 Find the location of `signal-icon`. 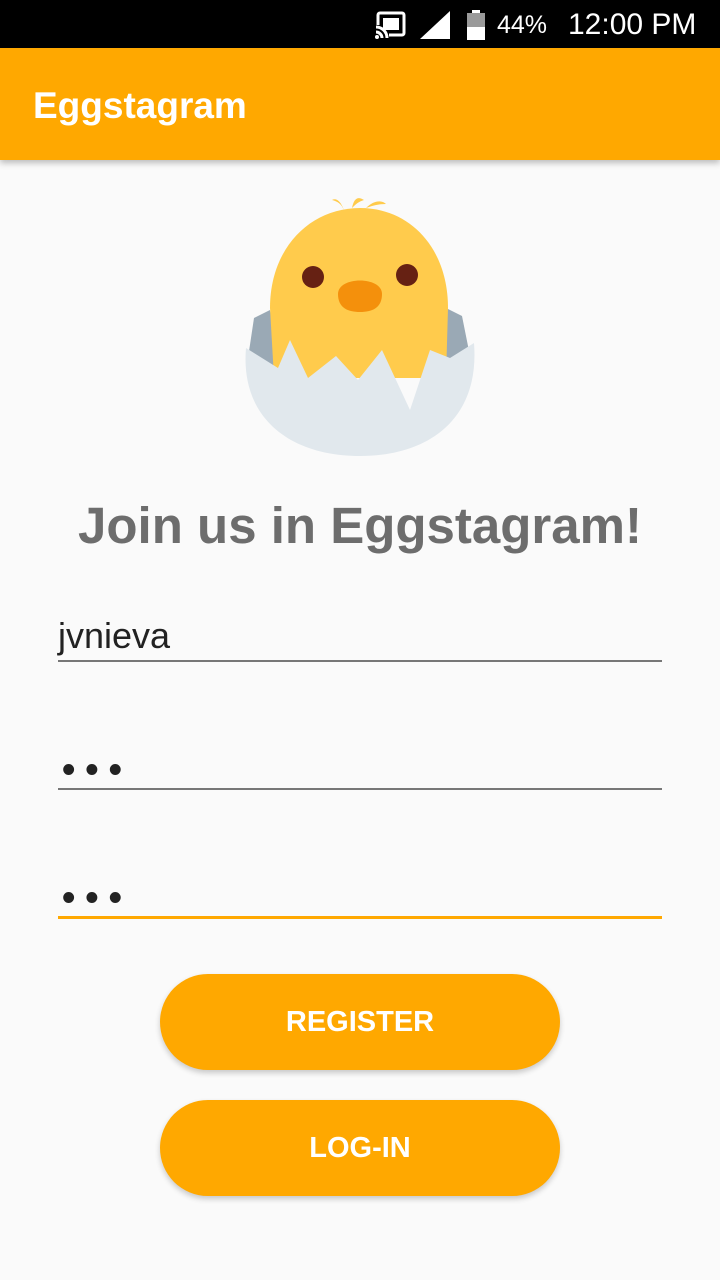

signal-icon is located at coordinates (435, 25).